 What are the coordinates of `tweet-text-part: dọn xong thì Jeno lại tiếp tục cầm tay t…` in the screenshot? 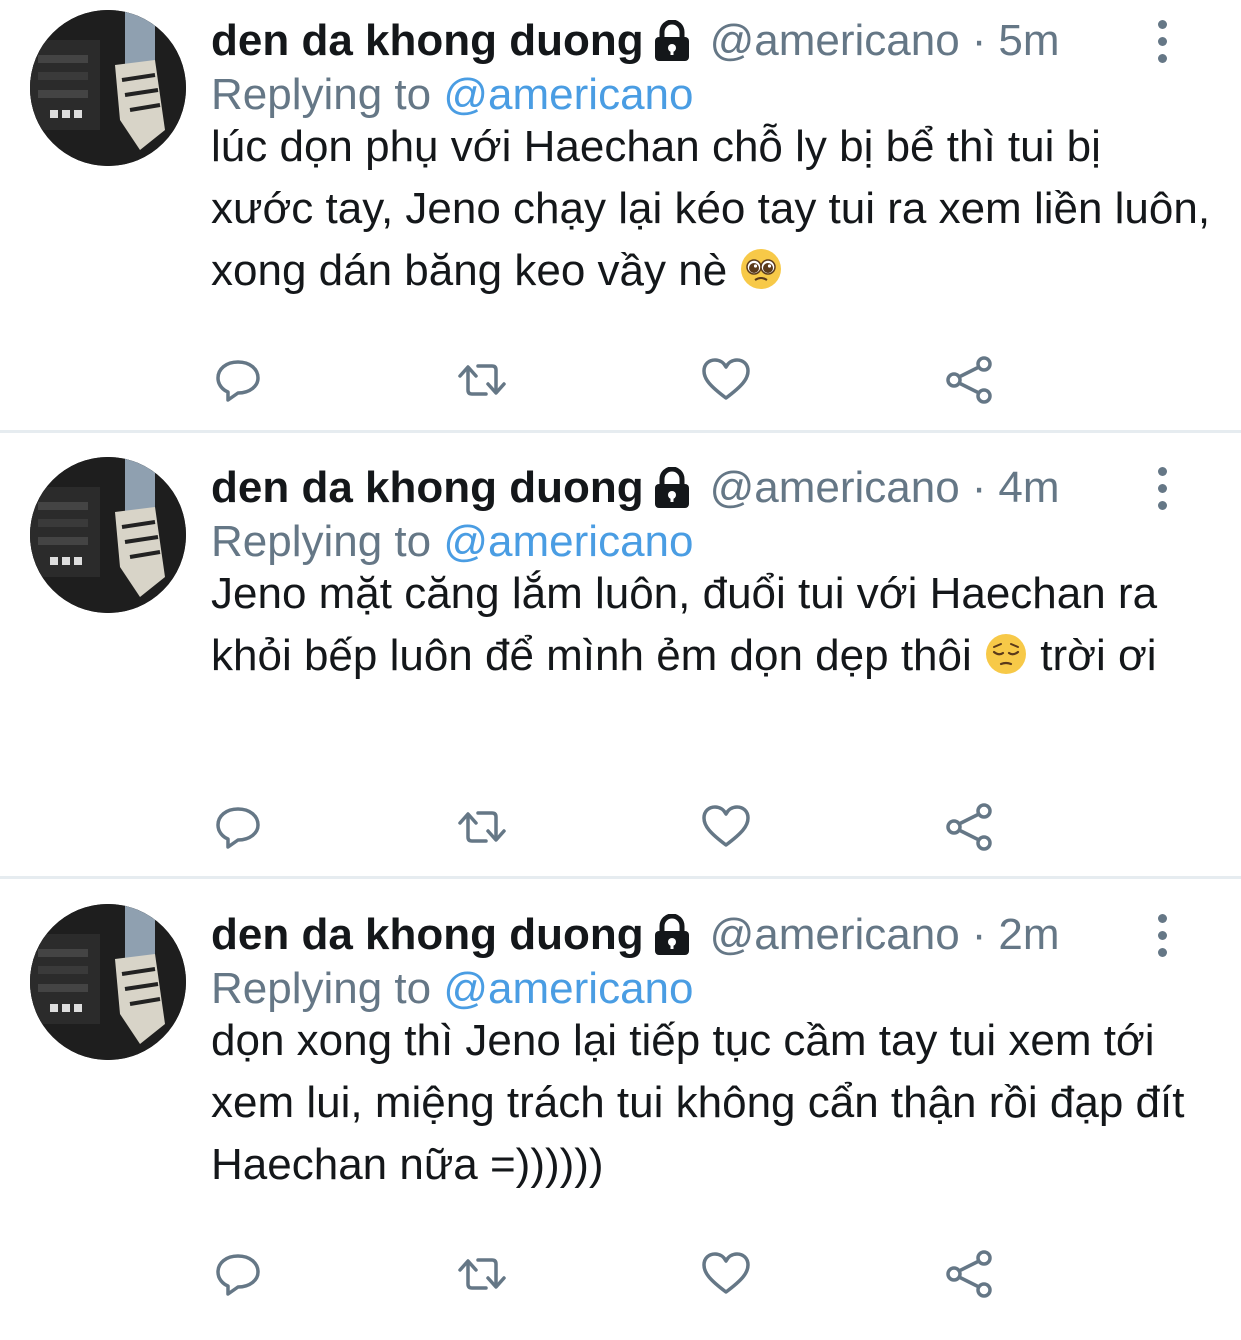 It's located at (698, 1102).